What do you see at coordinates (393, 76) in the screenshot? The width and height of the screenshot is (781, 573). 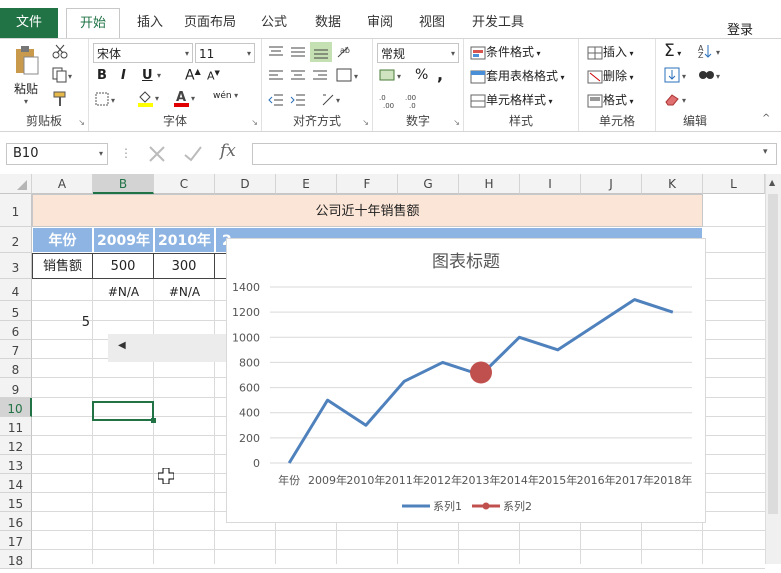 I see `currency-icon: ▾` at bounding box center [393, 76].